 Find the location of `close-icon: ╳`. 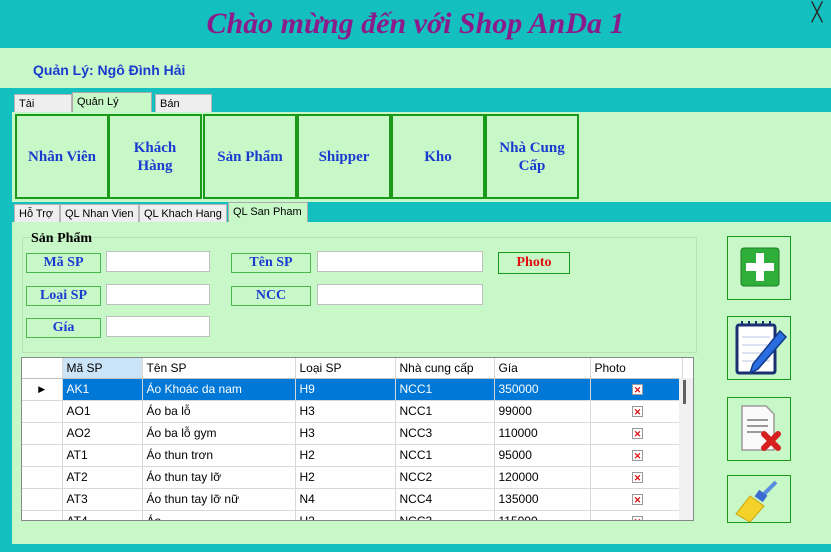

close-icon: ╳ is located at coordinates (817, 13).